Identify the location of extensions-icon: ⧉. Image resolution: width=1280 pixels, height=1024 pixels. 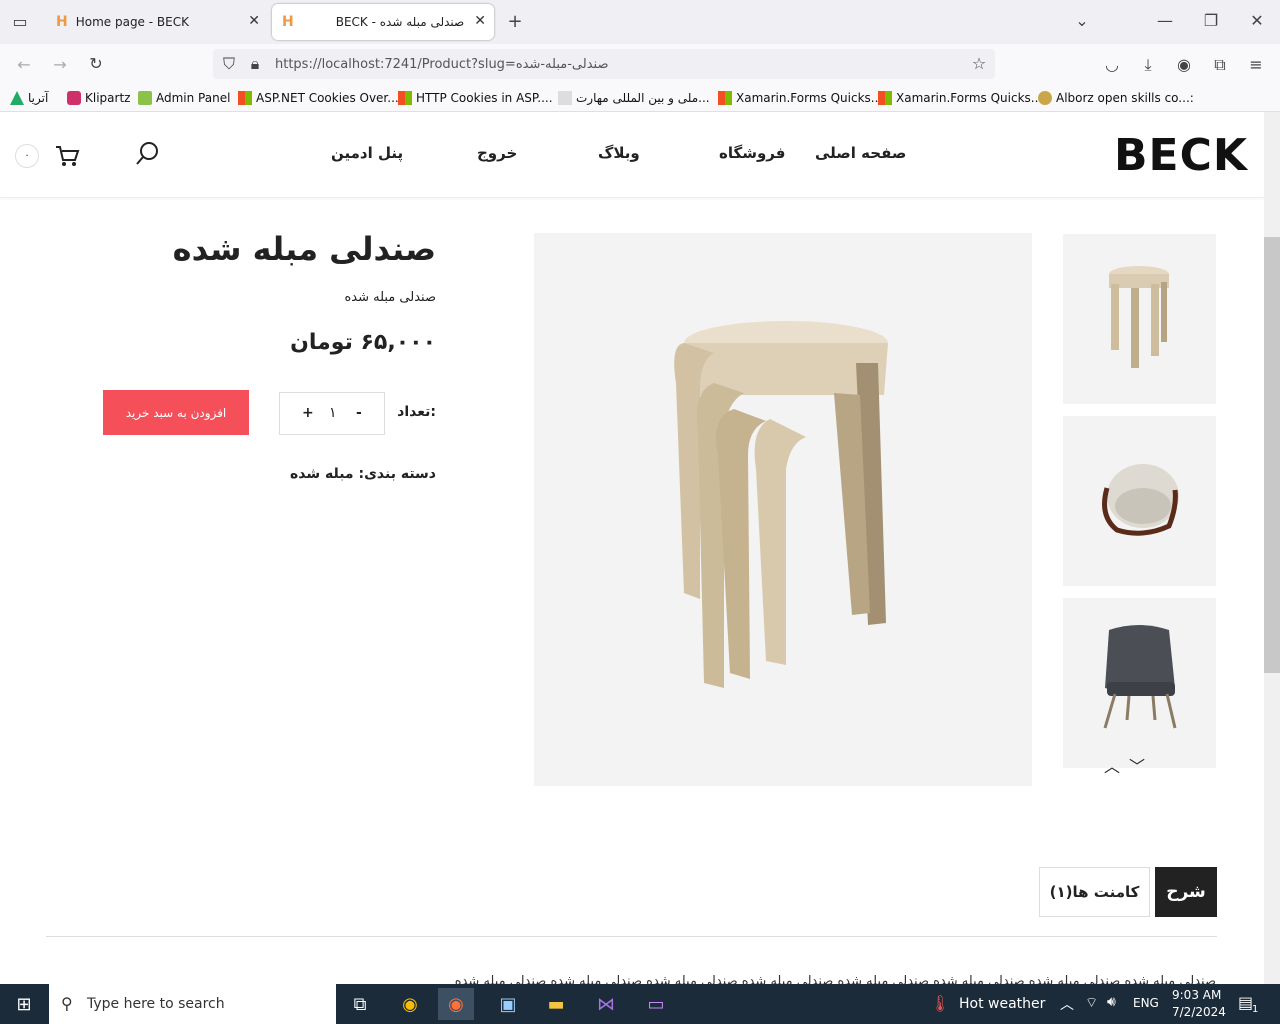
(1220, 65).